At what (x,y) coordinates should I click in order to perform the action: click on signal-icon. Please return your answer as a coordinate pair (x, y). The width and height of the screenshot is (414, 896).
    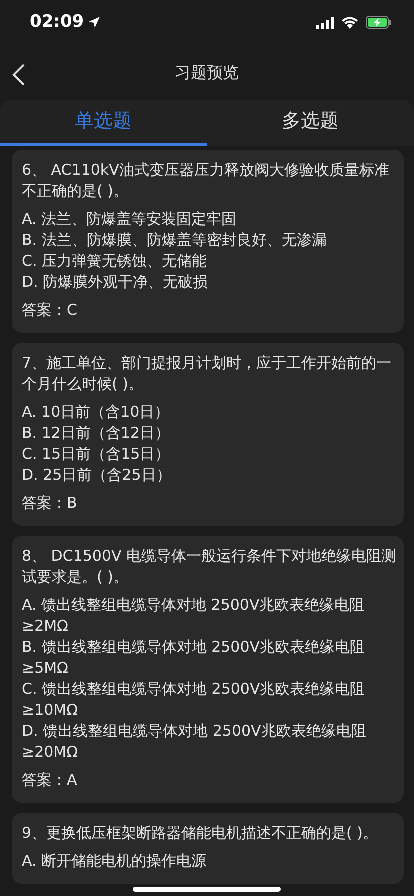
    Looking at the image, I should click on (325, 22).